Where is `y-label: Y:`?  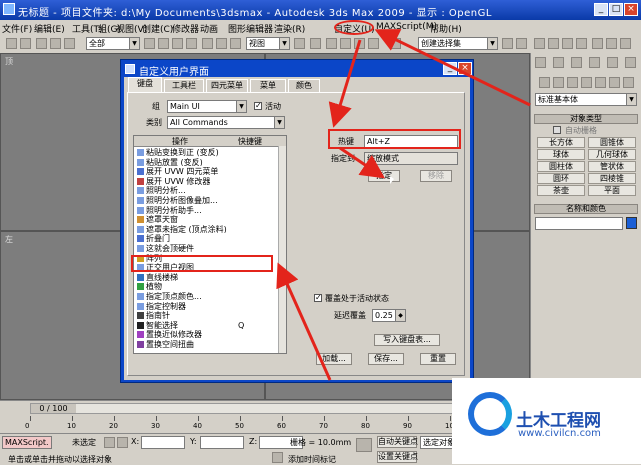 y-label: Y: is located at coordinates (193, 441).